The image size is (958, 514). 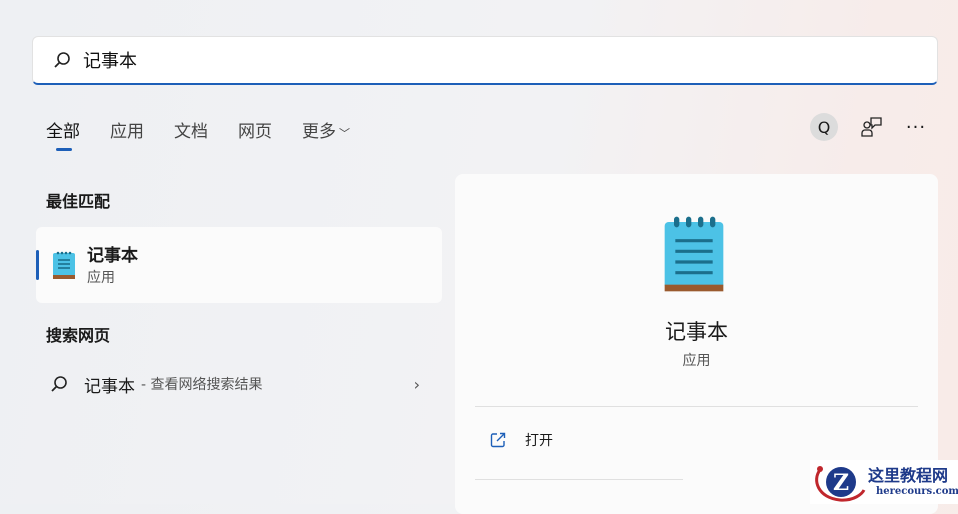 What do you see at coordinates (101, 278) in the screenshot?
I see `best-match-subtitle: 应用` at bounding box center [101, 278].